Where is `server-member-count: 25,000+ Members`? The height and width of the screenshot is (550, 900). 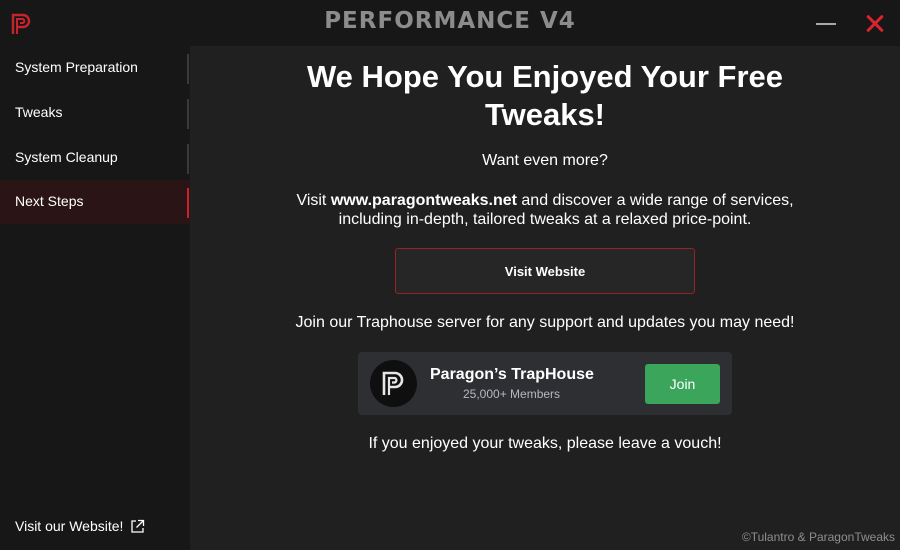 server-member-count: 25,000+ Members is located at coordinates (512, 394).